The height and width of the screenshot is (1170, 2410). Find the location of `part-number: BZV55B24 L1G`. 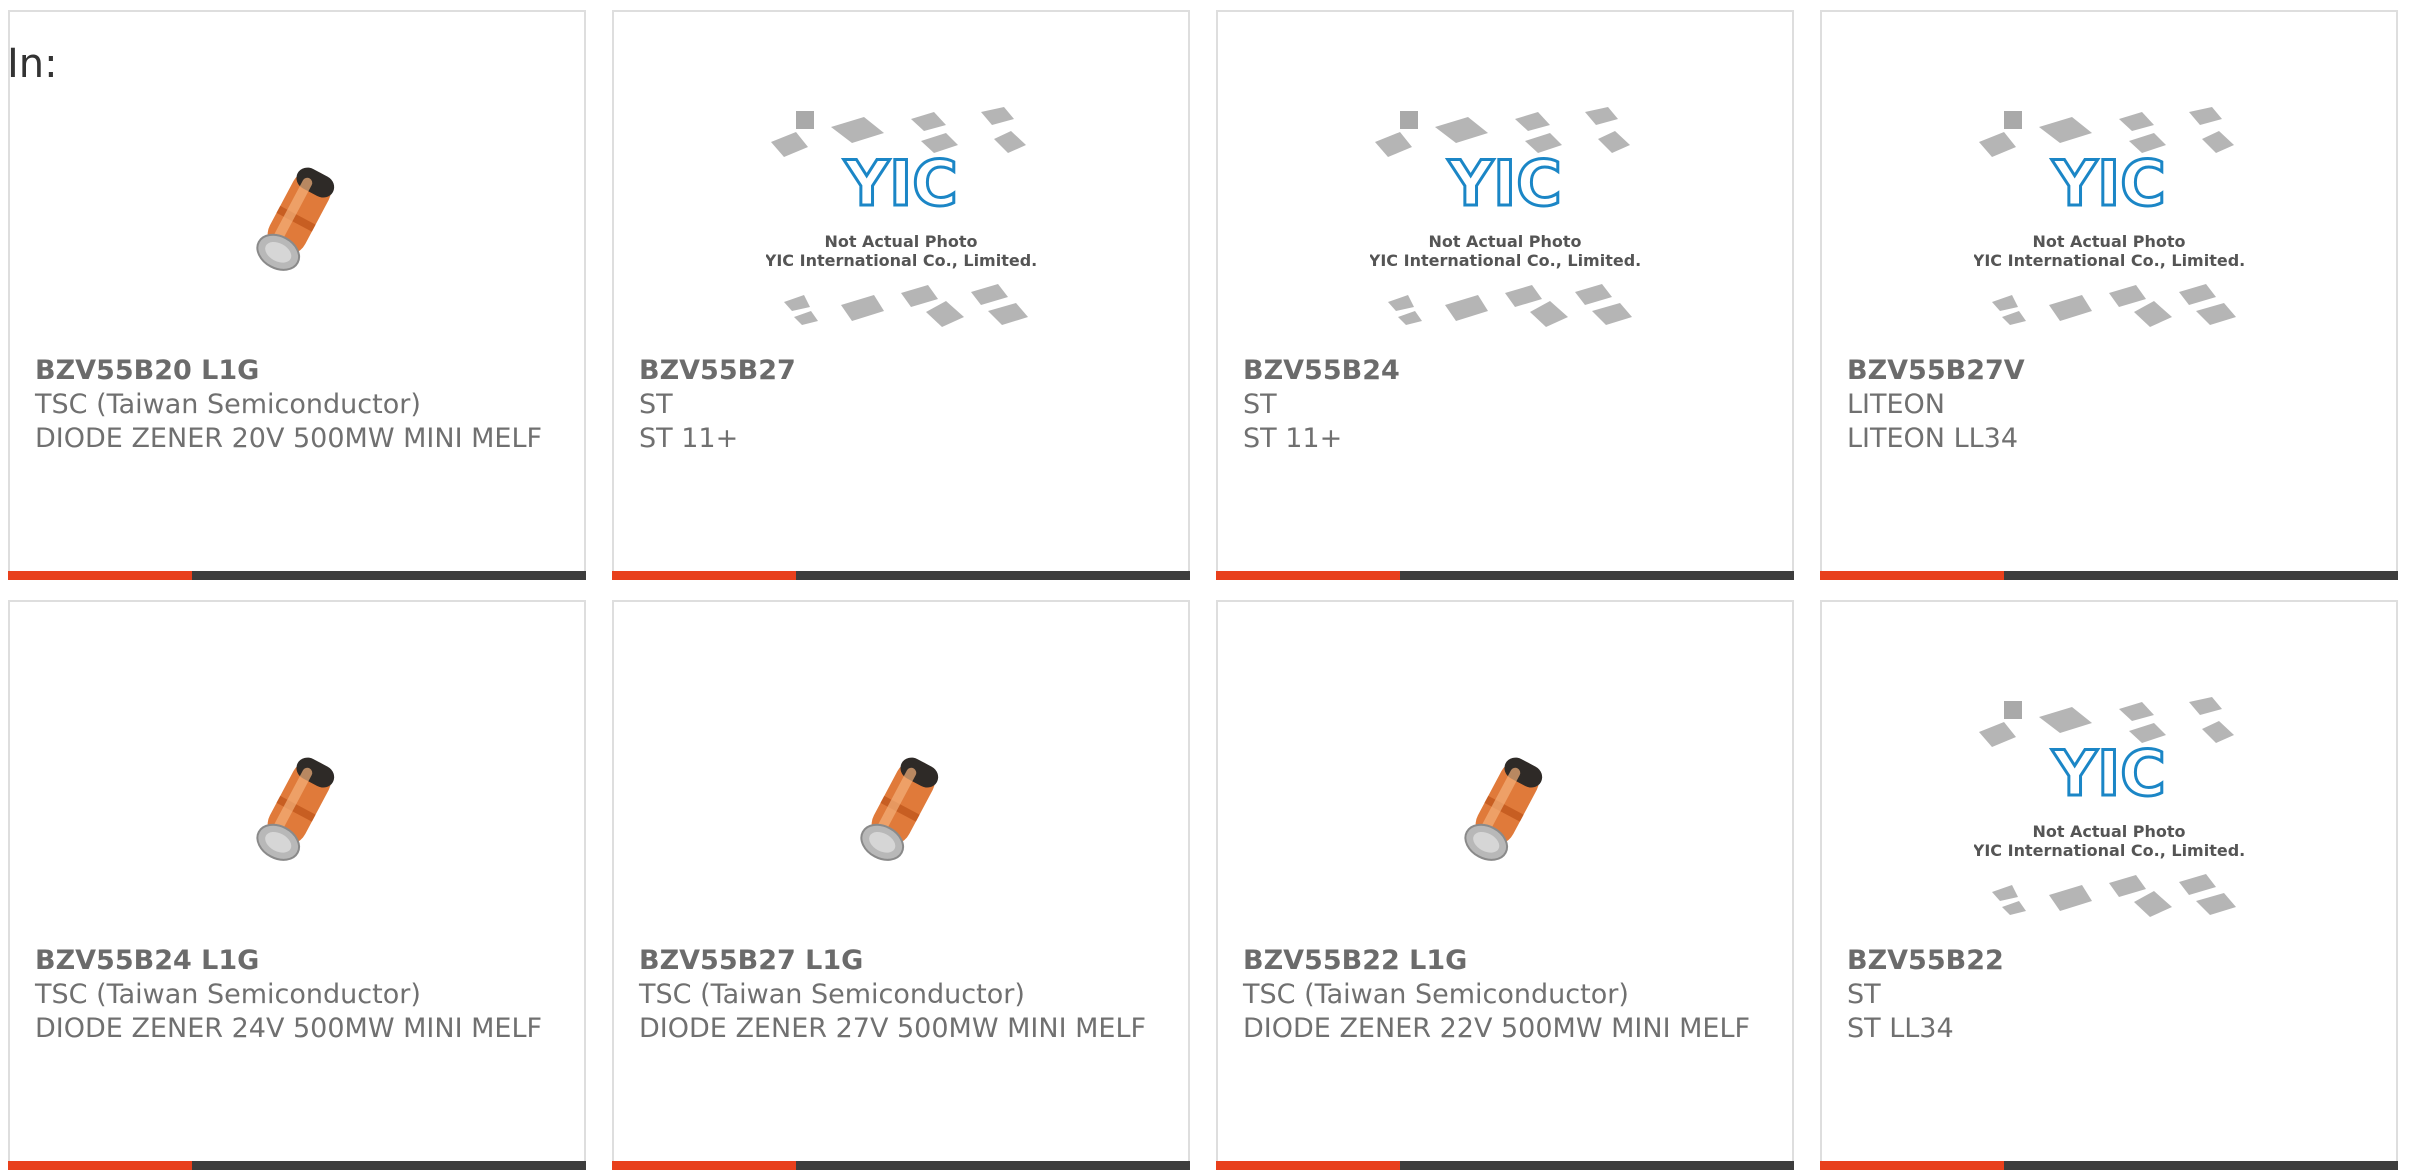

part-number: BZV55B24 L1G is located at coordinates (299, 961).